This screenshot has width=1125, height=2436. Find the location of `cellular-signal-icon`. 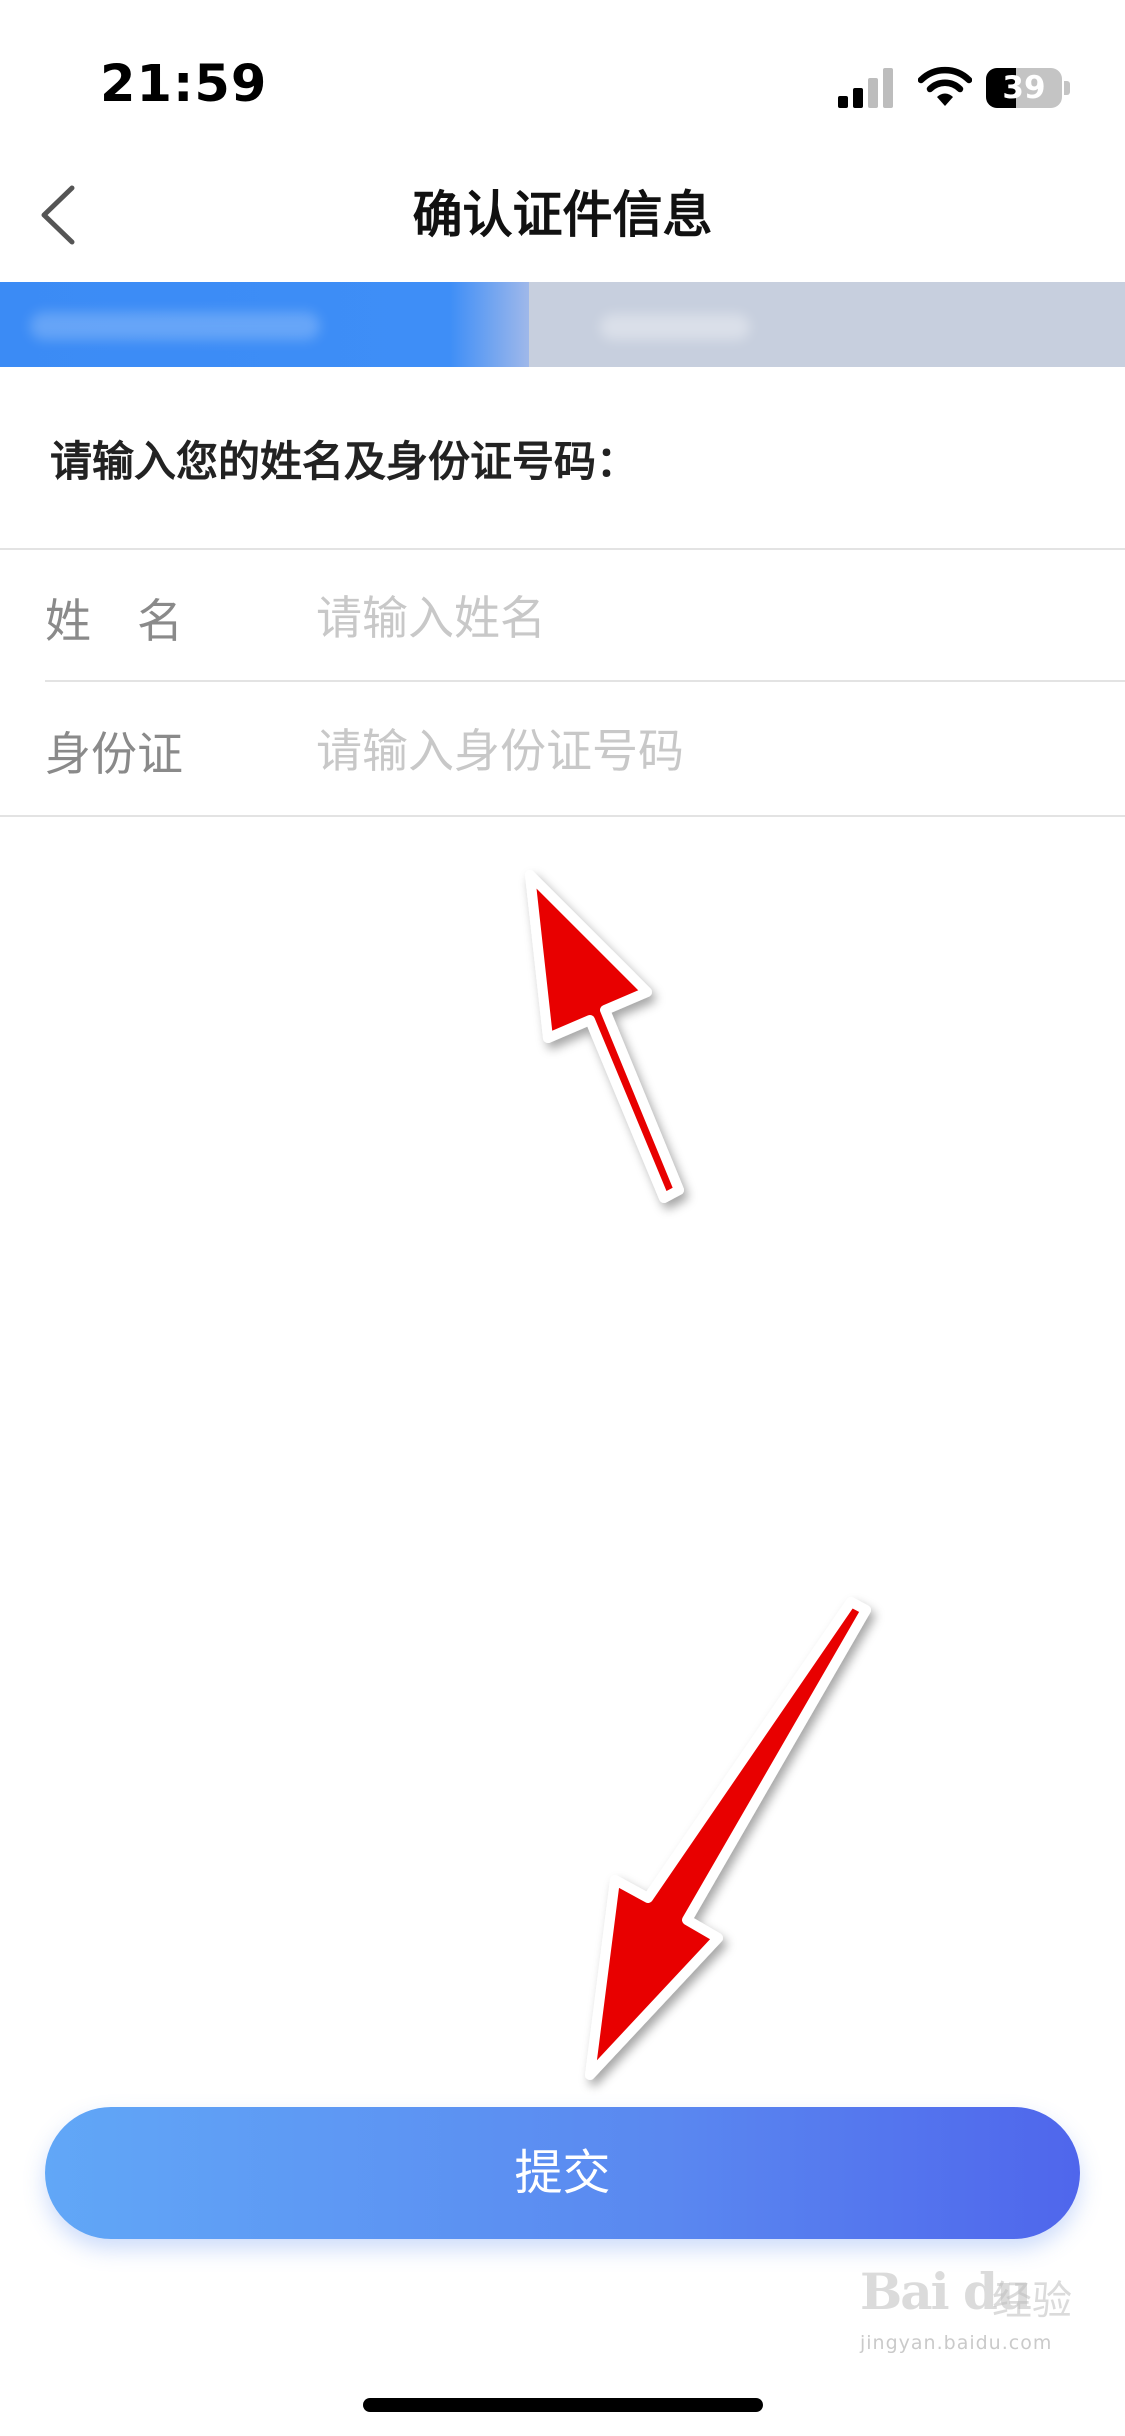

cellular-signal-icon is located at coordinates (865, 88).